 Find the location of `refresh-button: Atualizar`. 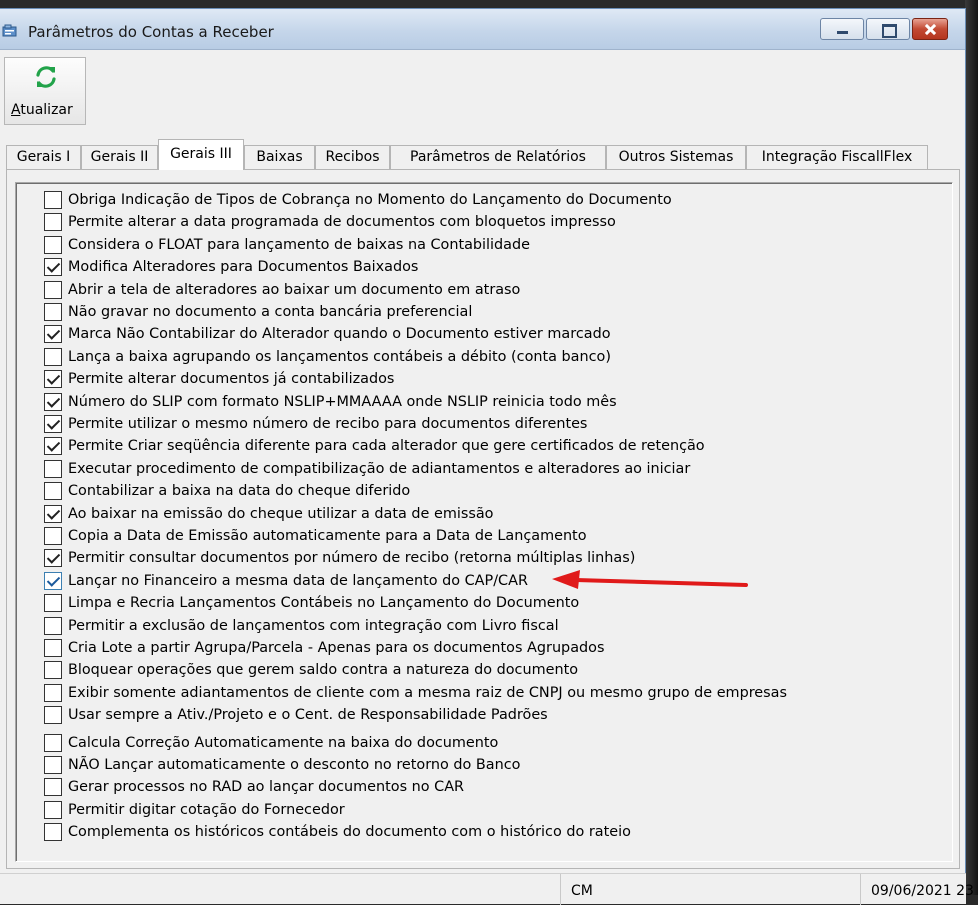

refresh-button: Atualizar is located at coordinates (45, 91).